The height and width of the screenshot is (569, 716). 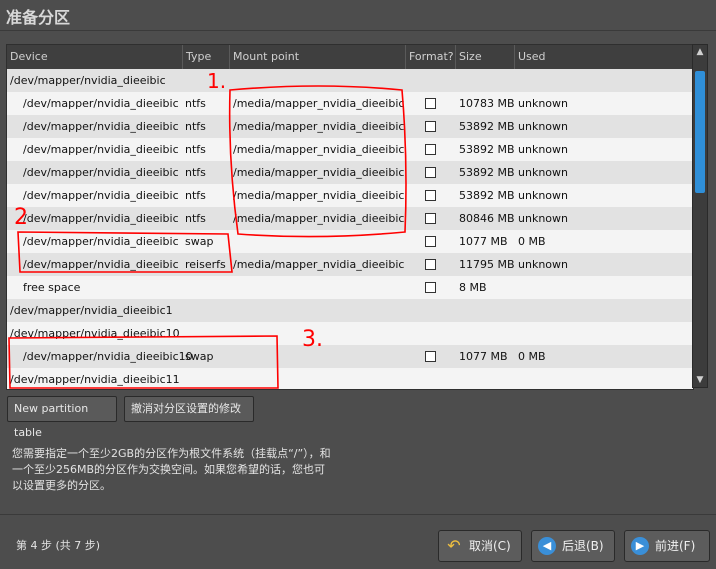 What do you see at coordinates (532, 241) in the screenshot?
I see `used-cell: 0 MB` at bounding box center [532, 241].